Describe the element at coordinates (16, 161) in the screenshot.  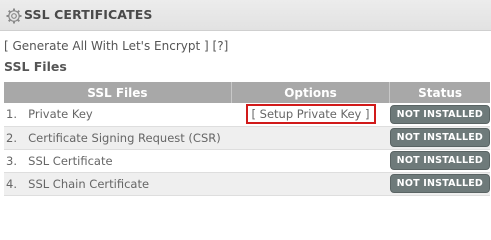
I see `row-number: 3.` at that location.